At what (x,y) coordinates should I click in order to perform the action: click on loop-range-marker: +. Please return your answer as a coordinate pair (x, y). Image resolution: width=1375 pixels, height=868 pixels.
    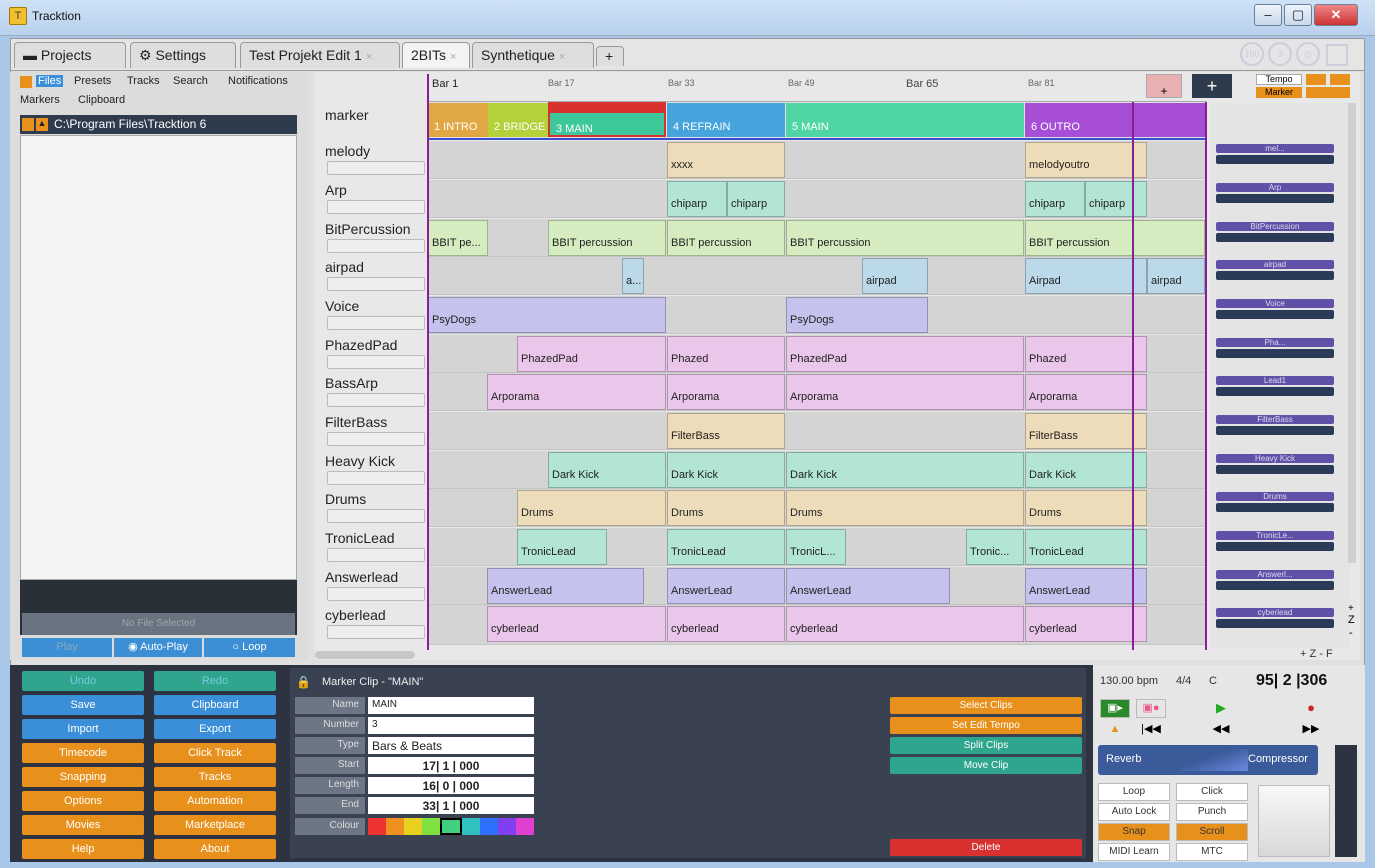
    Looking at the image, I should click on (1164, 86).